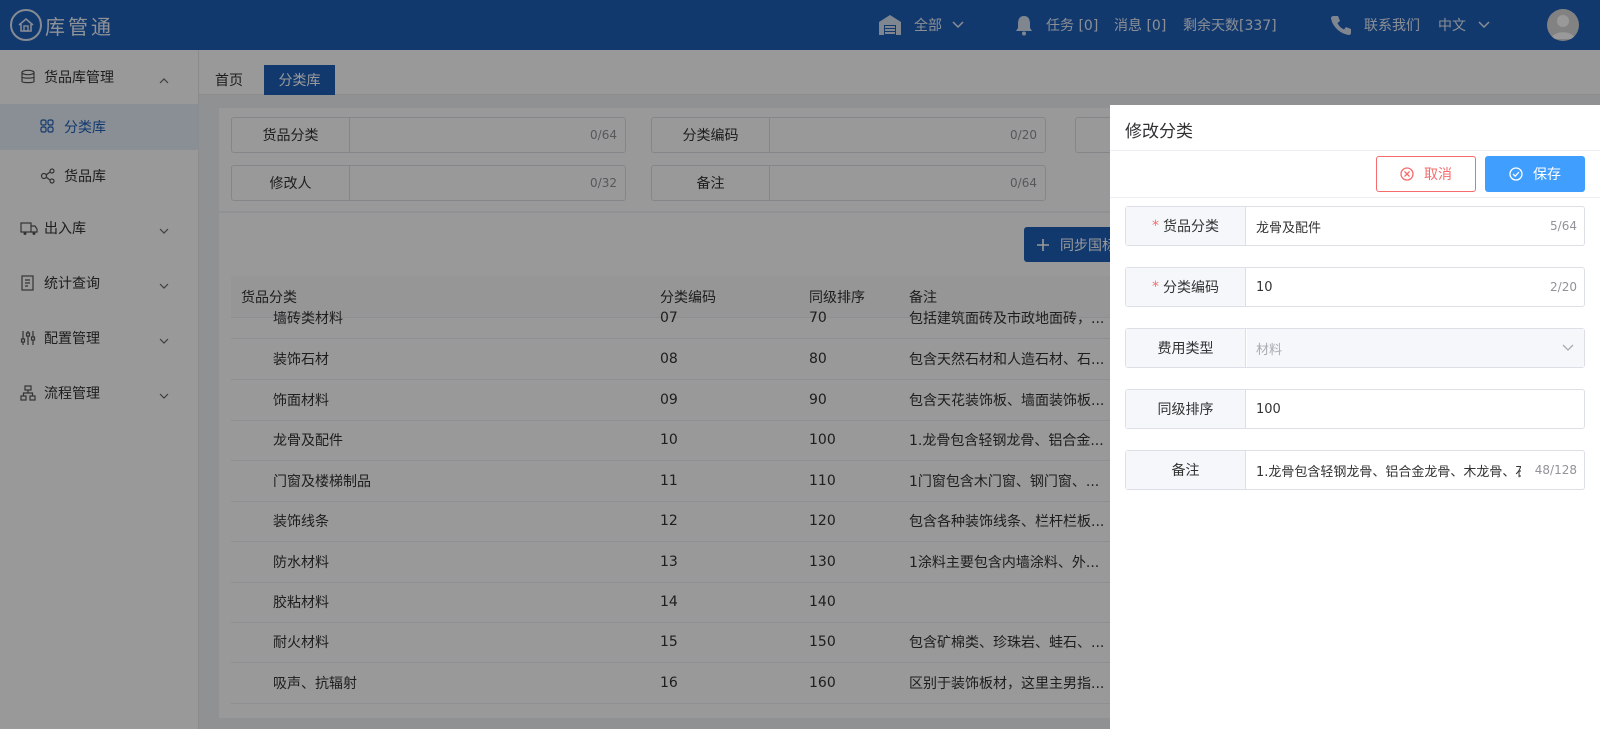 The image size is (1600, 729). Describe the element at coordinates (1288, 226) in the screenshot. I see `category-name-input: 龙骨及配件` at that location.